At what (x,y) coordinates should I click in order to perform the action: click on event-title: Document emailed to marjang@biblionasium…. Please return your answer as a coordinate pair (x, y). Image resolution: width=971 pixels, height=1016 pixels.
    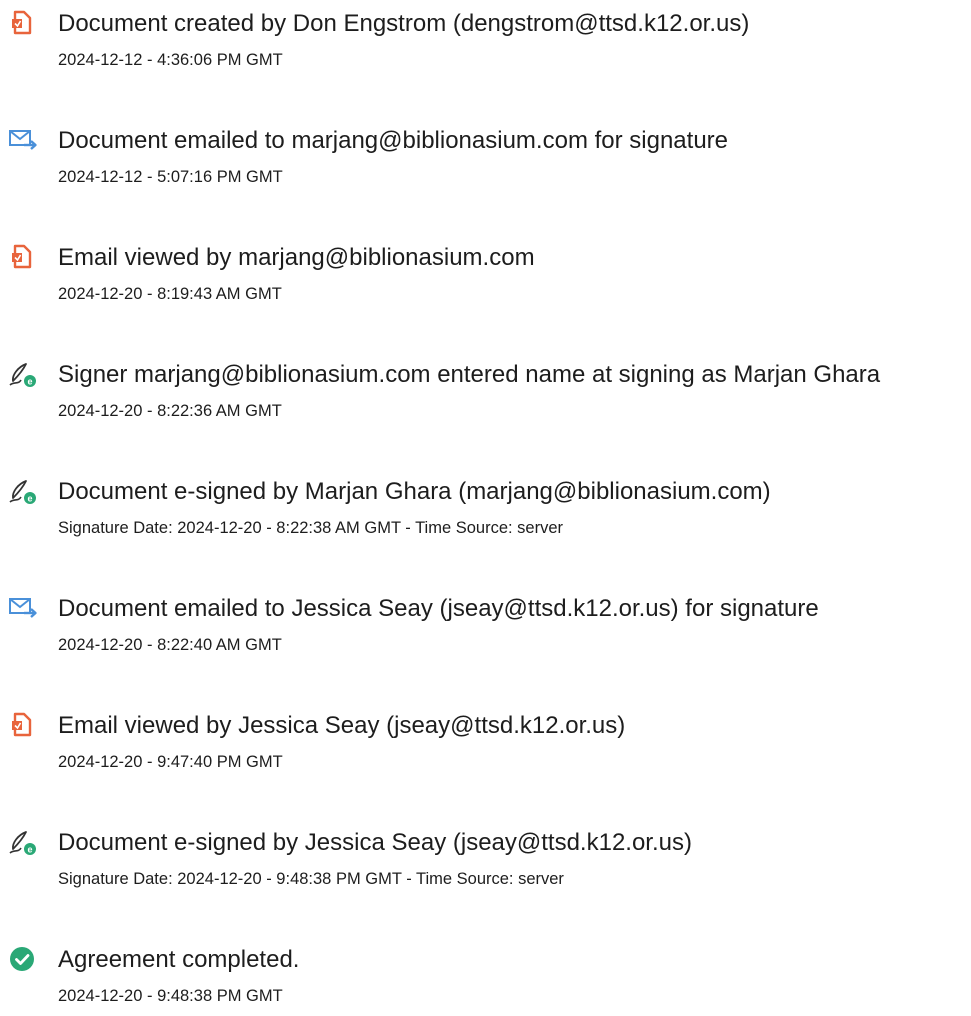
    Looking at the image, I should click on (393, 140).